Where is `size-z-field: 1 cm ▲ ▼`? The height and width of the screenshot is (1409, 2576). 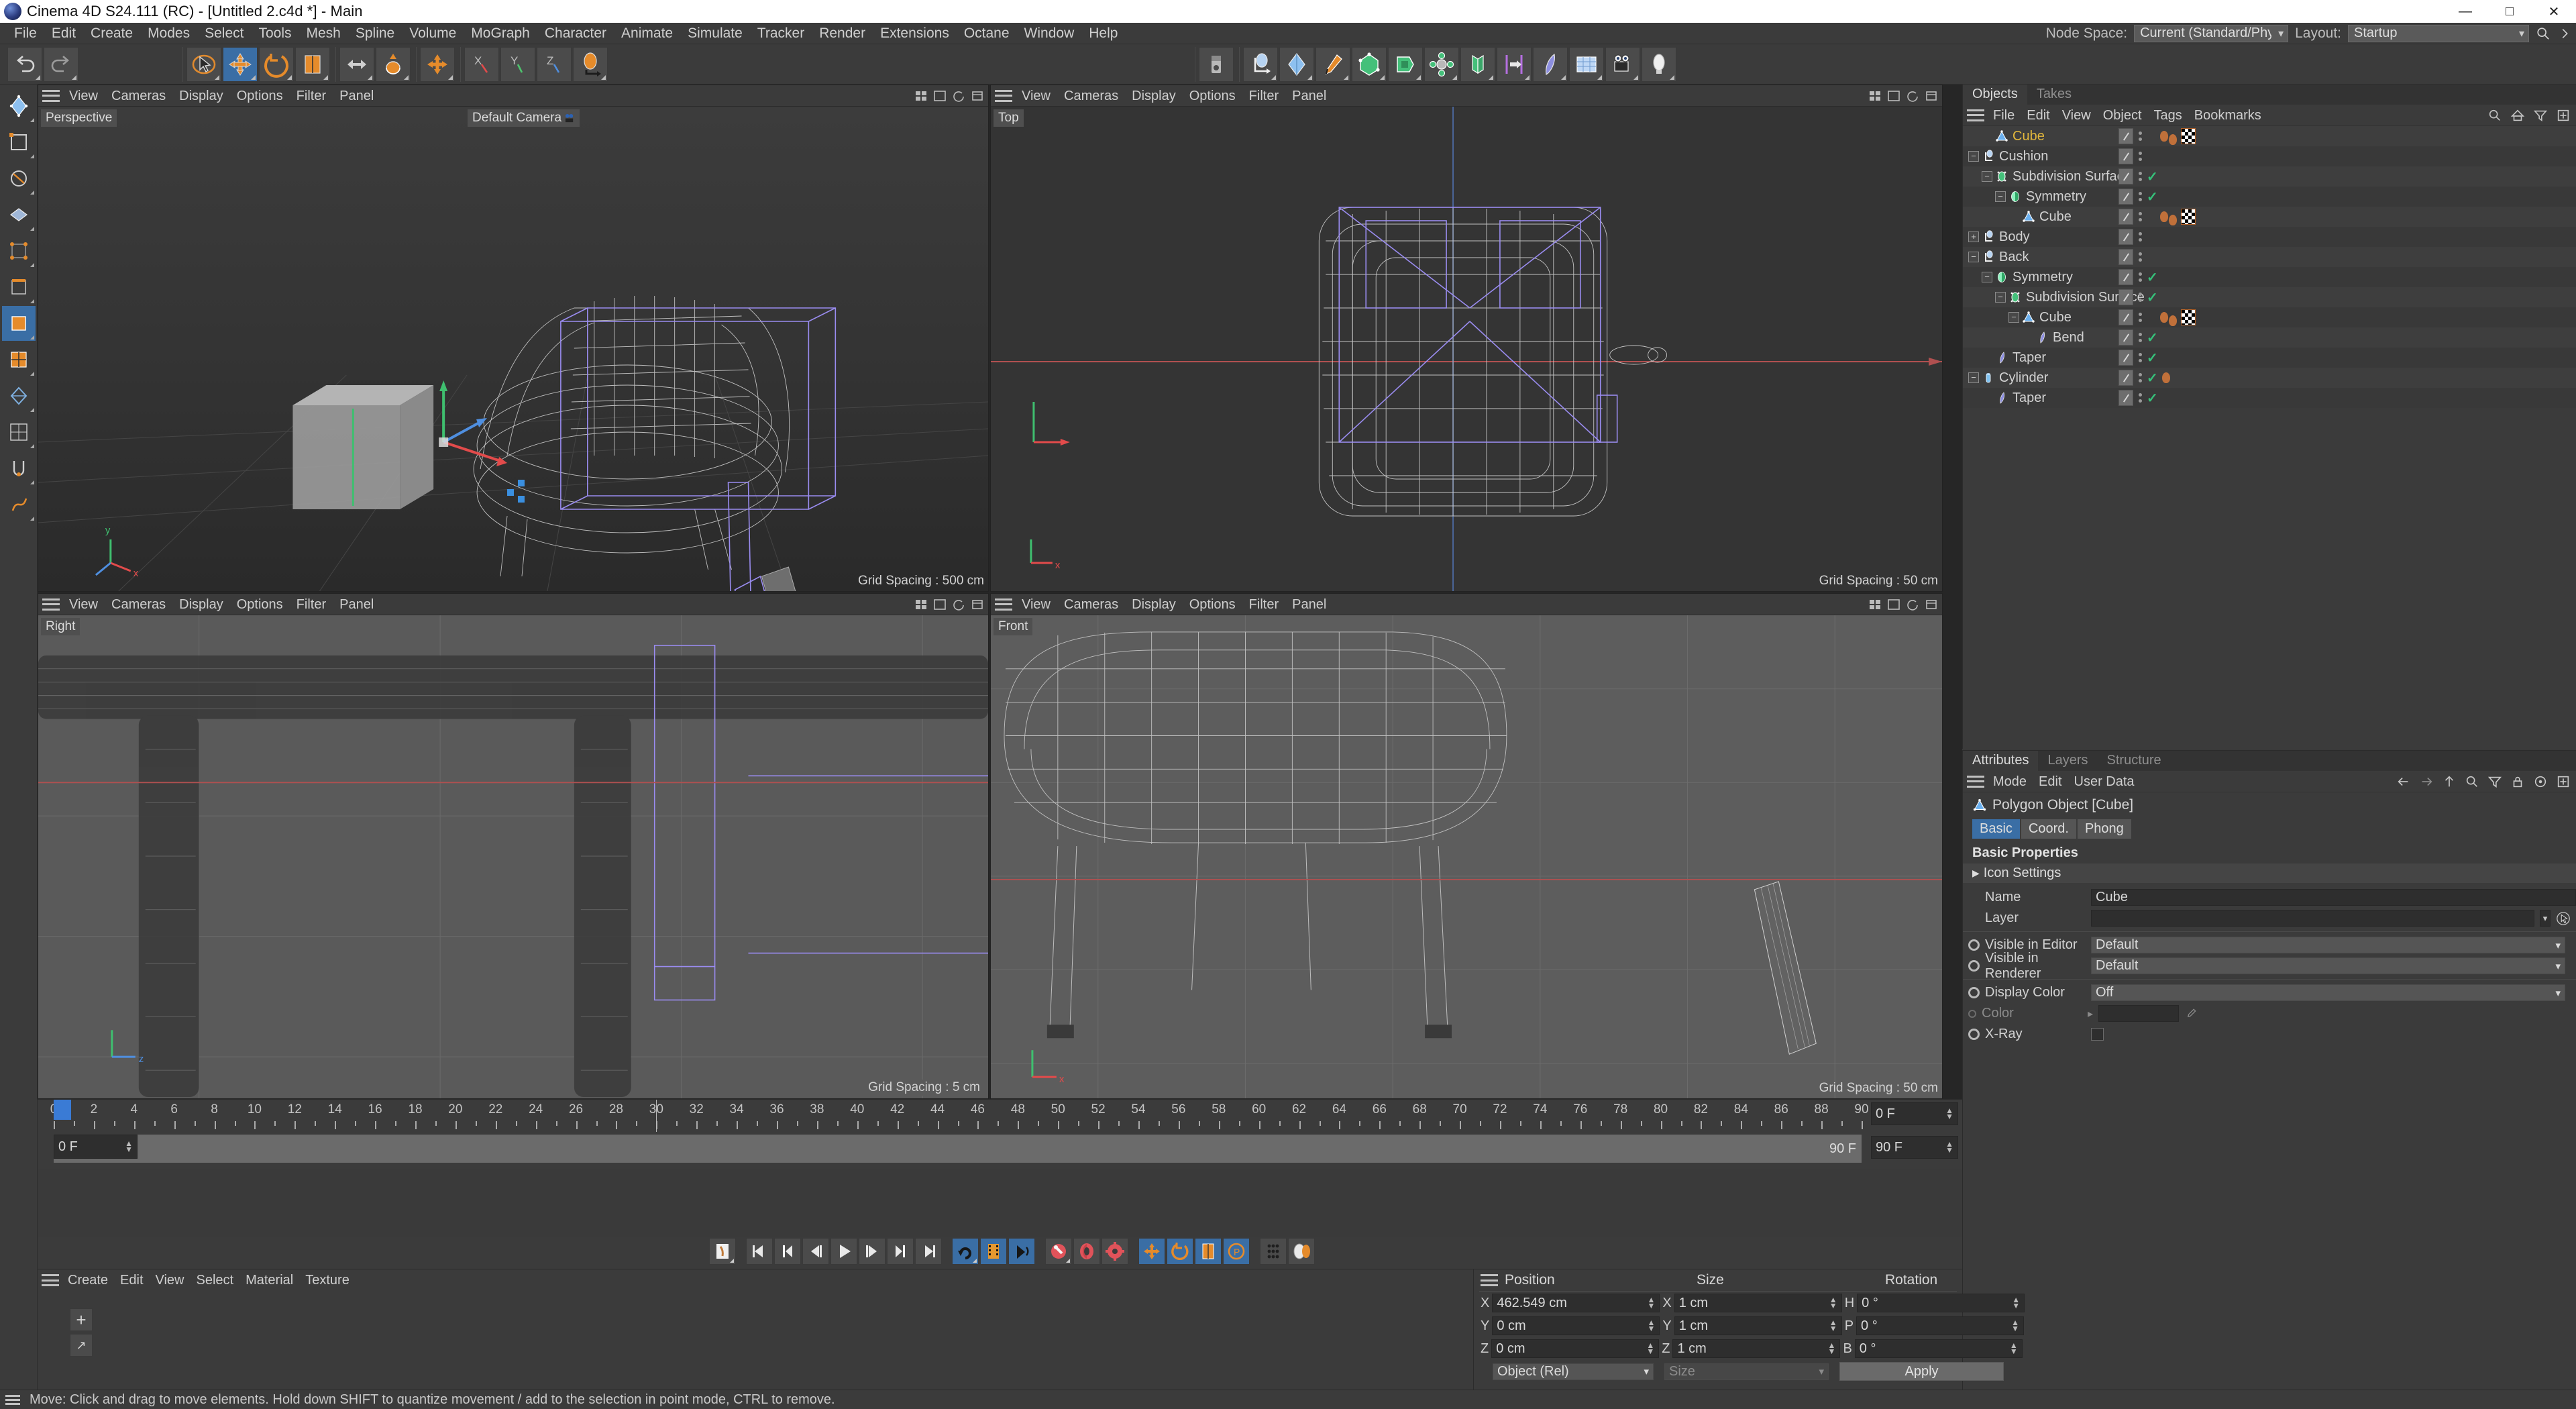
size-z-field: 1 cm ▲ ▼ is located at coordinates (1756, 1348).